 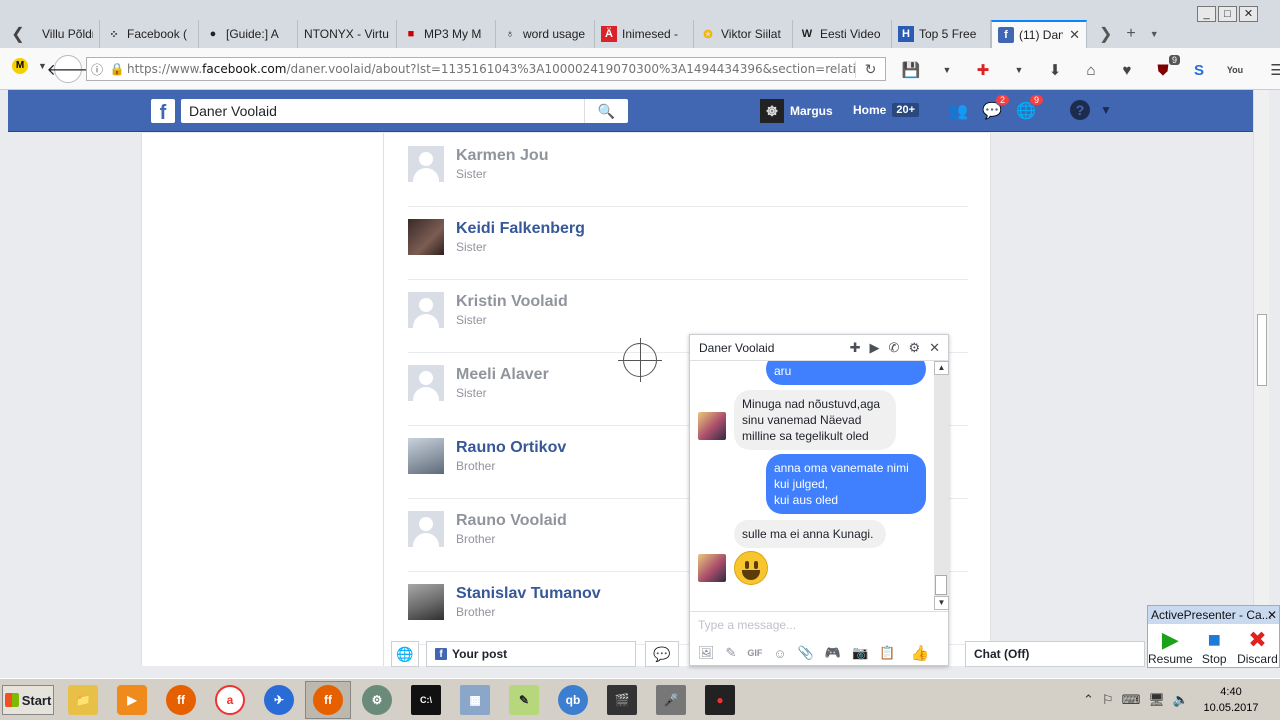 What do you see at coordinates (520, 229) in the screenshot?
I see `member-name: Keidi Falkenberg` at bounding box center [520, 229].